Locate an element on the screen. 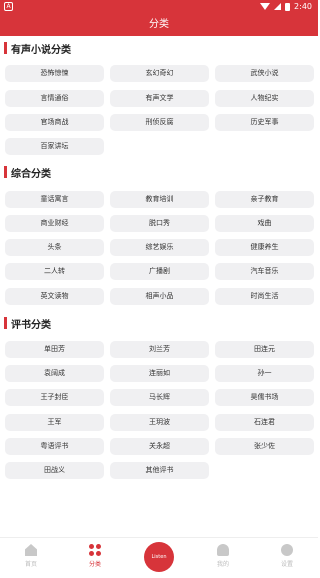 The image size is (320, 578). category-chip: 田战义 is located at coordinates (54, 470).